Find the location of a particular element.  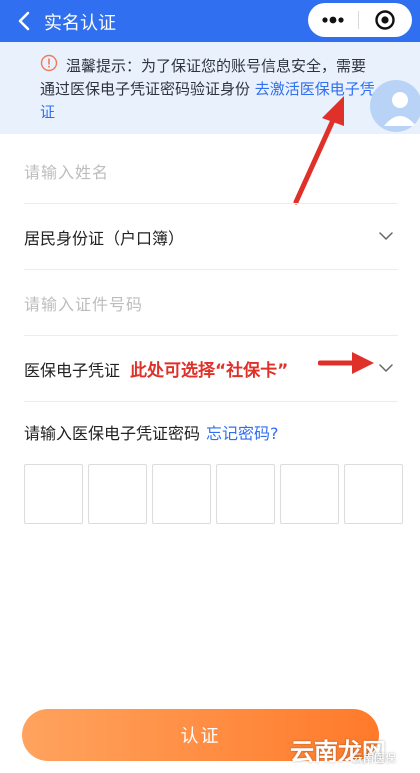

close-button is located at coordinates (385, 20).